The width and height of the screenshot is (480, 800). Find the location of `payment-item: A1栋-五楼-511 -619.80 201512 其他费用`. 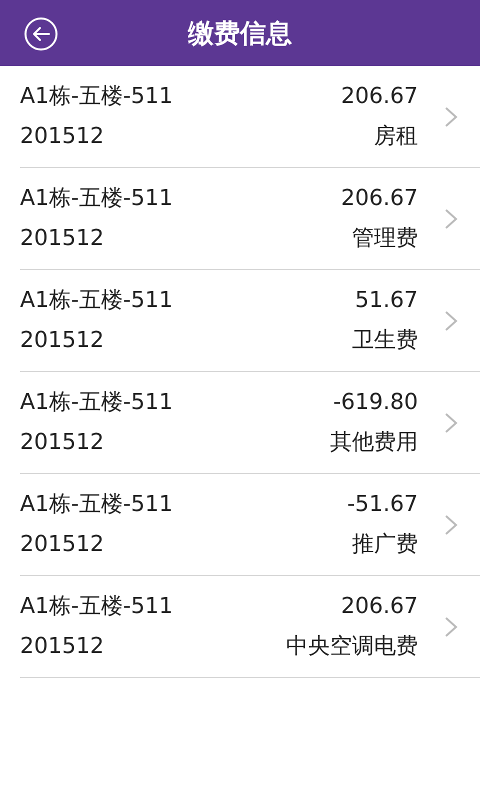

payment-item: A1栋-五楼-511 -619.80 201512 其他费用 is located at coordinates (250, 423).